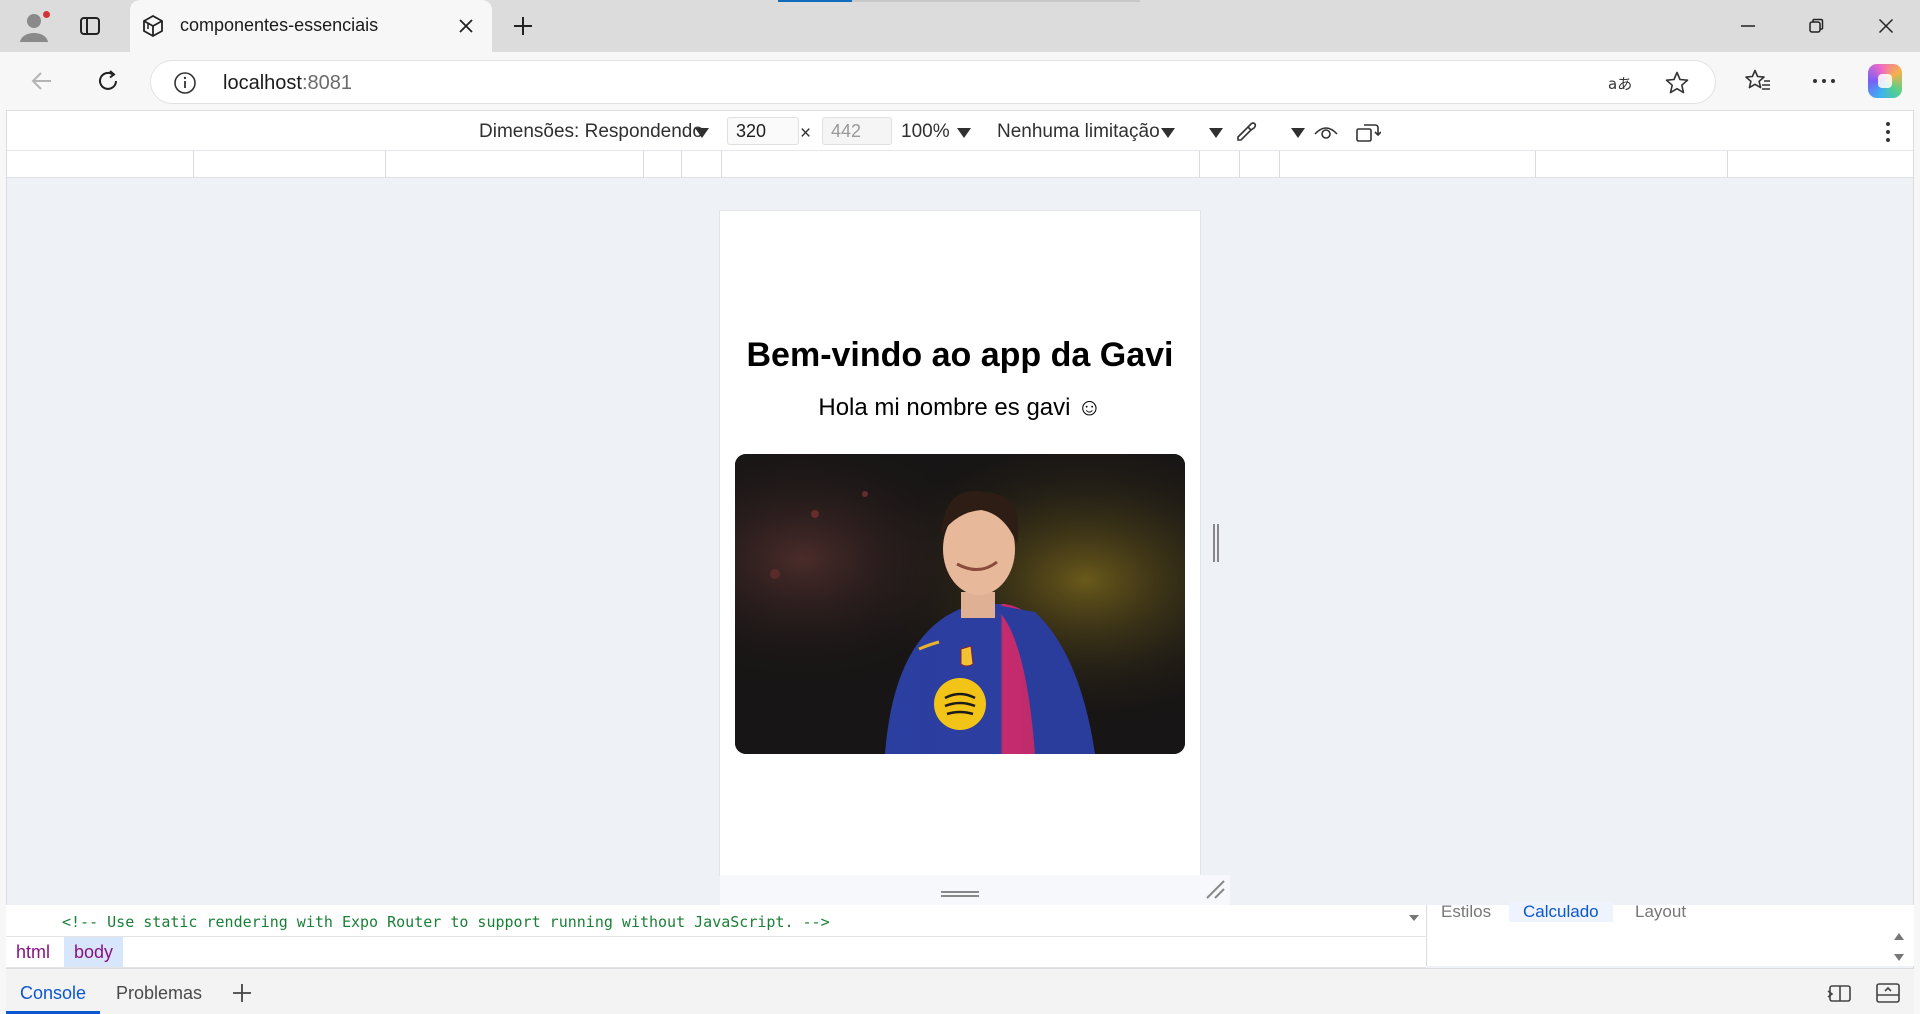 This screenshot has width=1920, height=1014. I want to click on tab-styles: Estilos, so click(1466, 912).